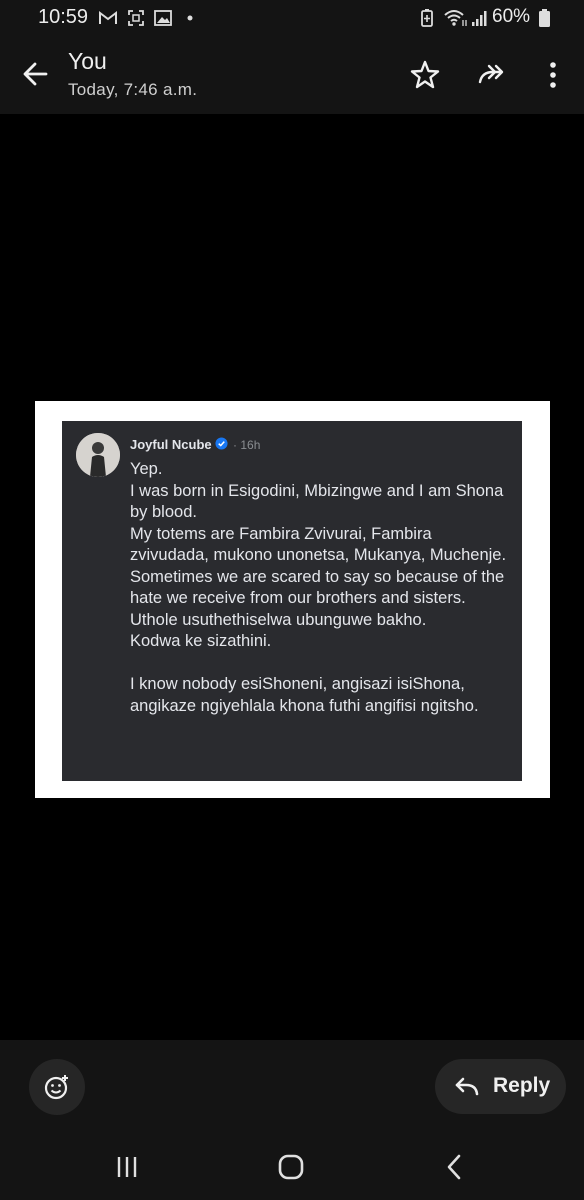 This screenshot has height=1200, width=584. I want to click on emoji-reaction-button, so click(57, 1087).